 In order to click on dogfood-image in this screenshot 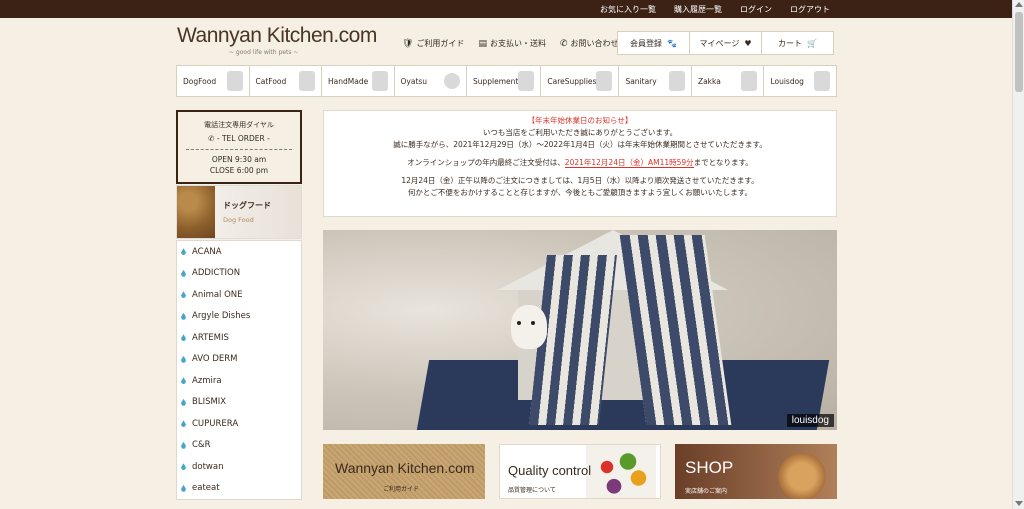, I will do `click(196, 212)`.